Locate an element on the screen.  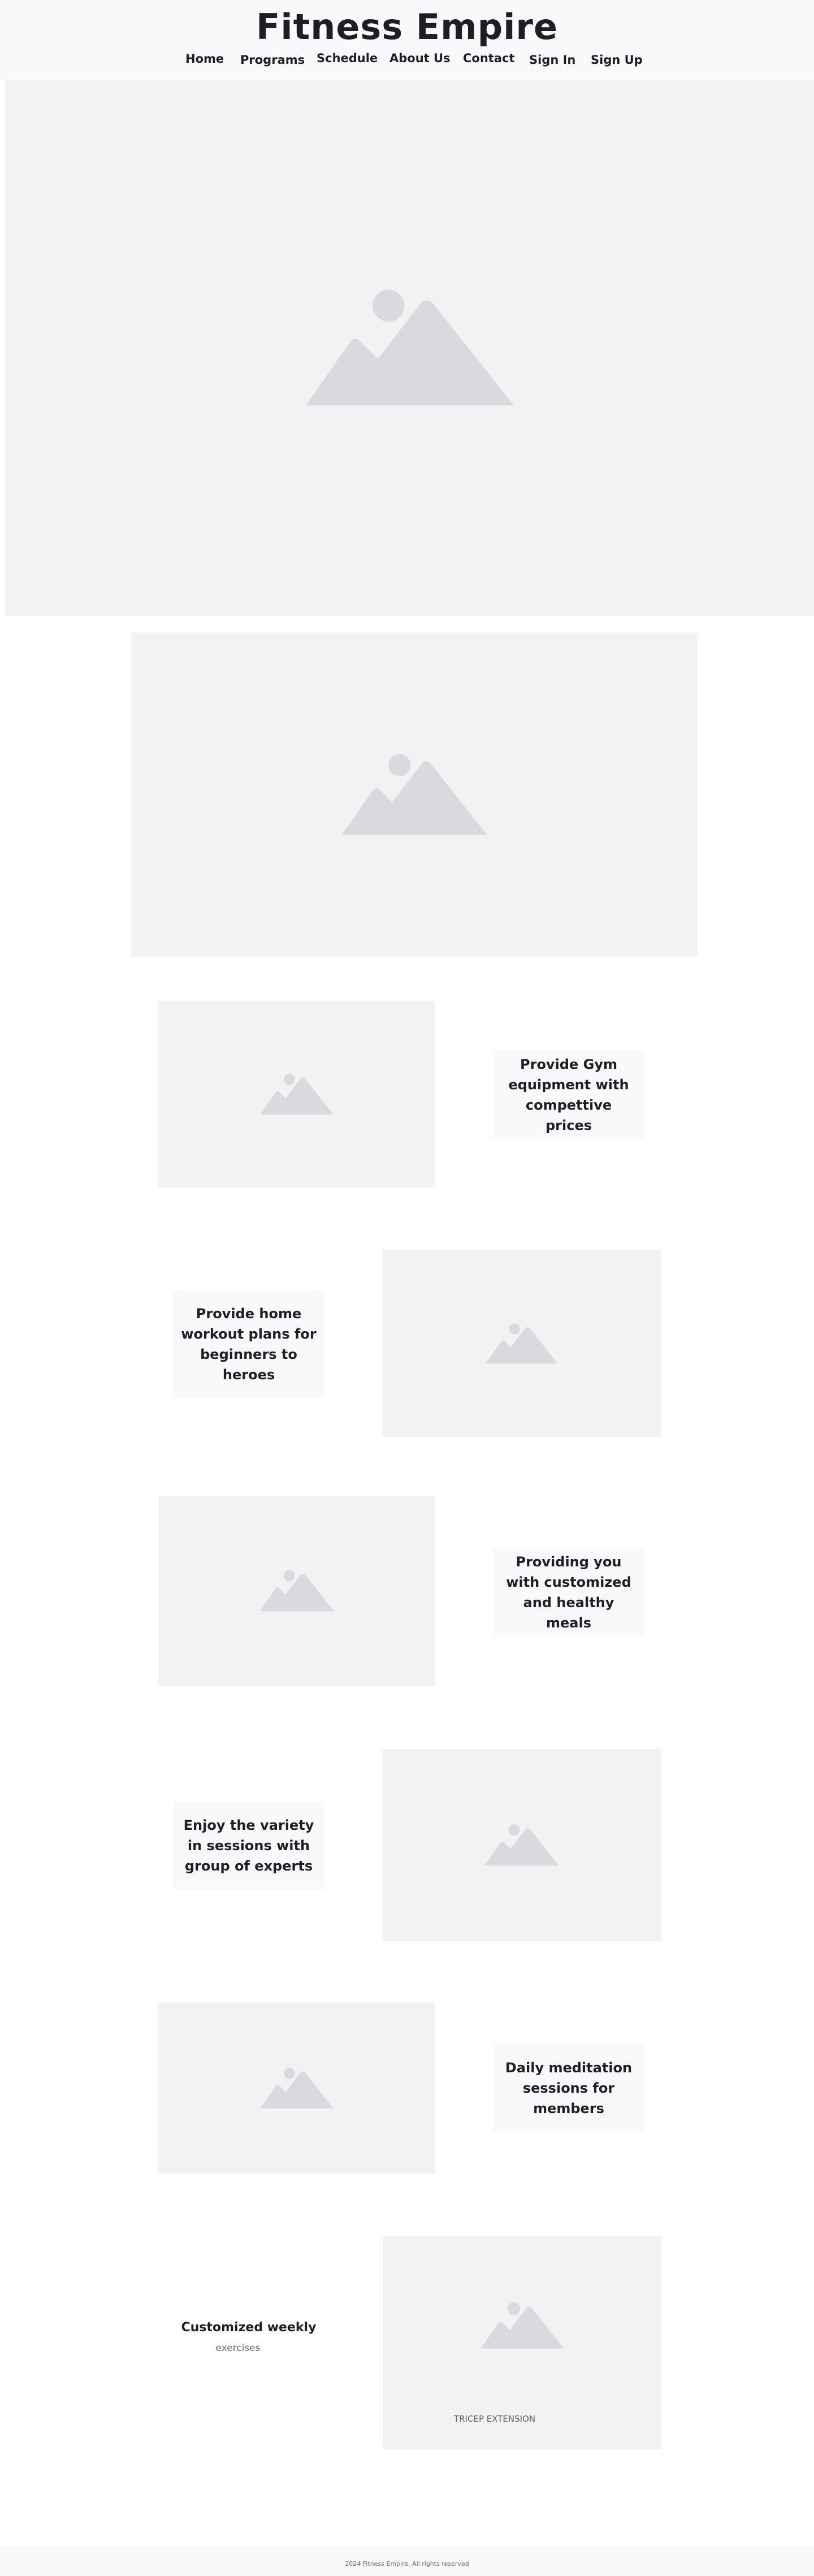
nav-schedule: Schedule is located at coordinates (347, 58).